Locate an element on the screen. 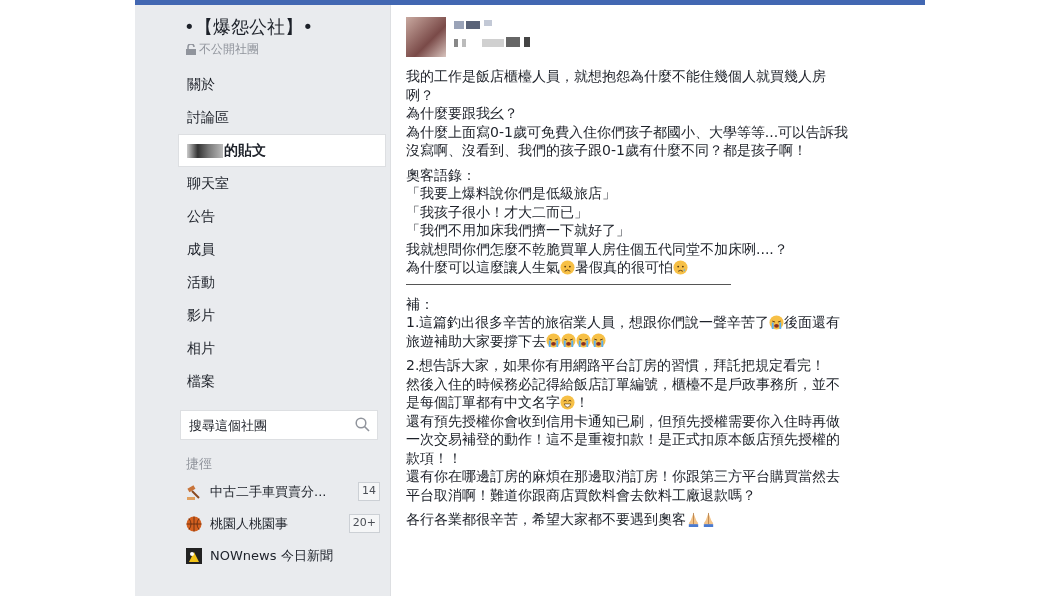  post-text: 2.想告訴大家，如果你有用網路平台訂房的習慣，拜託把規定看完！ is located at coordinates (616, 365).